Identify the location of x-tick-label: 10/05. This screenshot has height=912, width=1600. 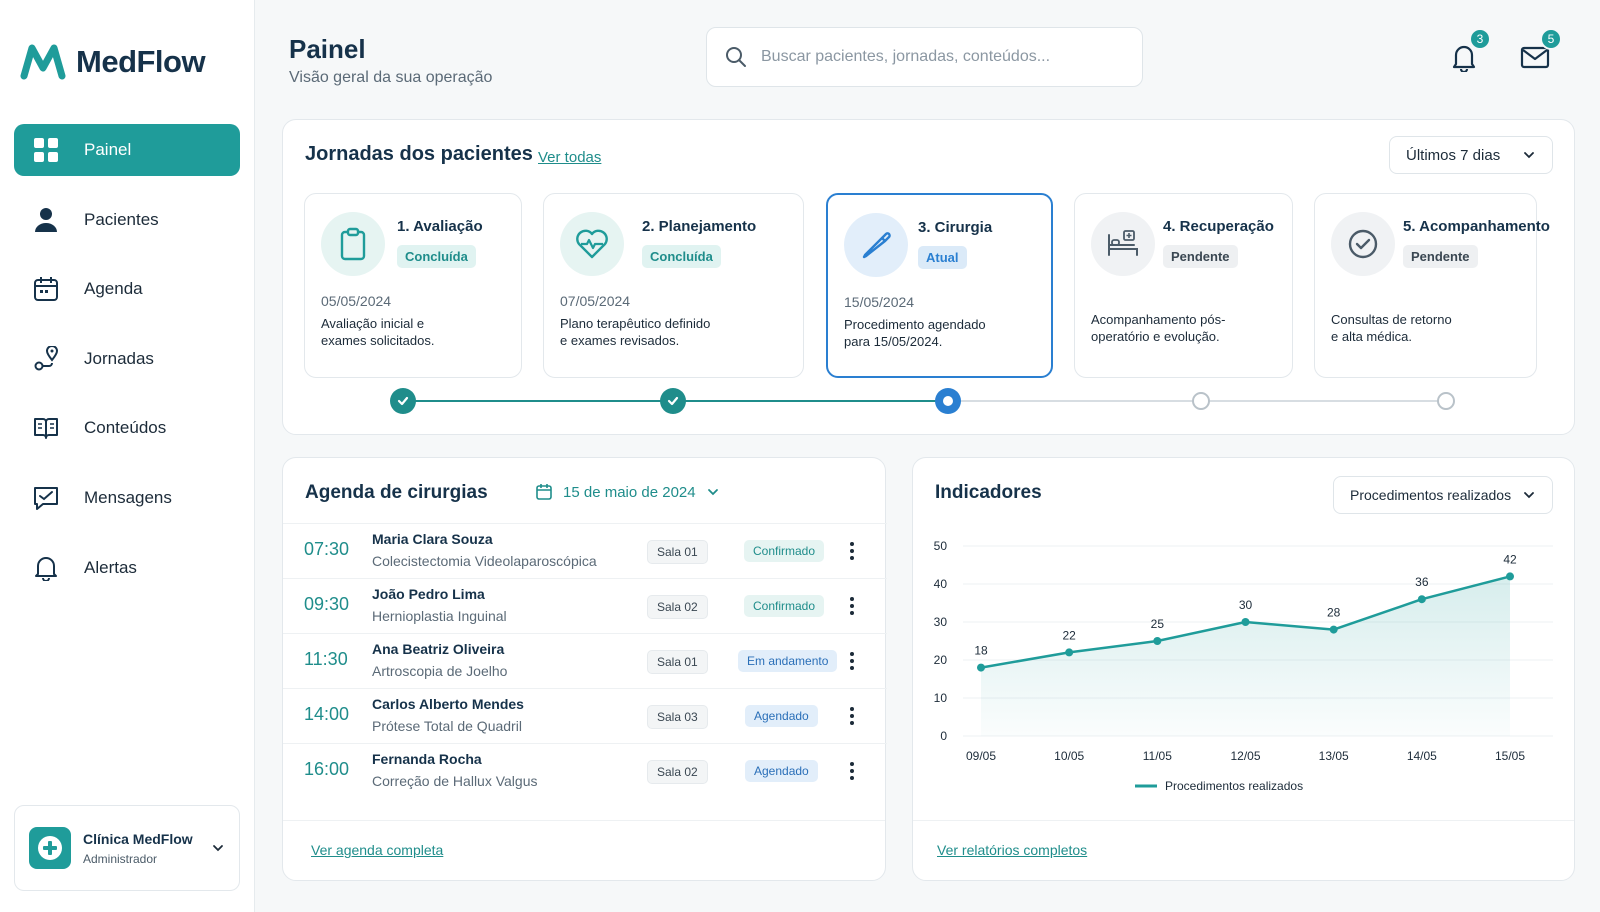
(1069, 756).